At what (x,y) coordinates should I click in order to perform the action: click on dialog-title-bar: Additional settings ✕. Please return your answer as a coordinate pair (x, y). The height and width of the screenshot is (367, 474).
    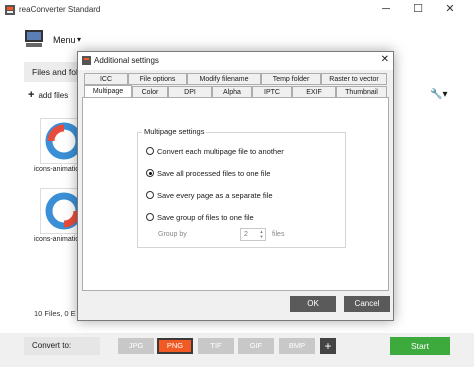
    Looking at the image, I should click on (235, 61).